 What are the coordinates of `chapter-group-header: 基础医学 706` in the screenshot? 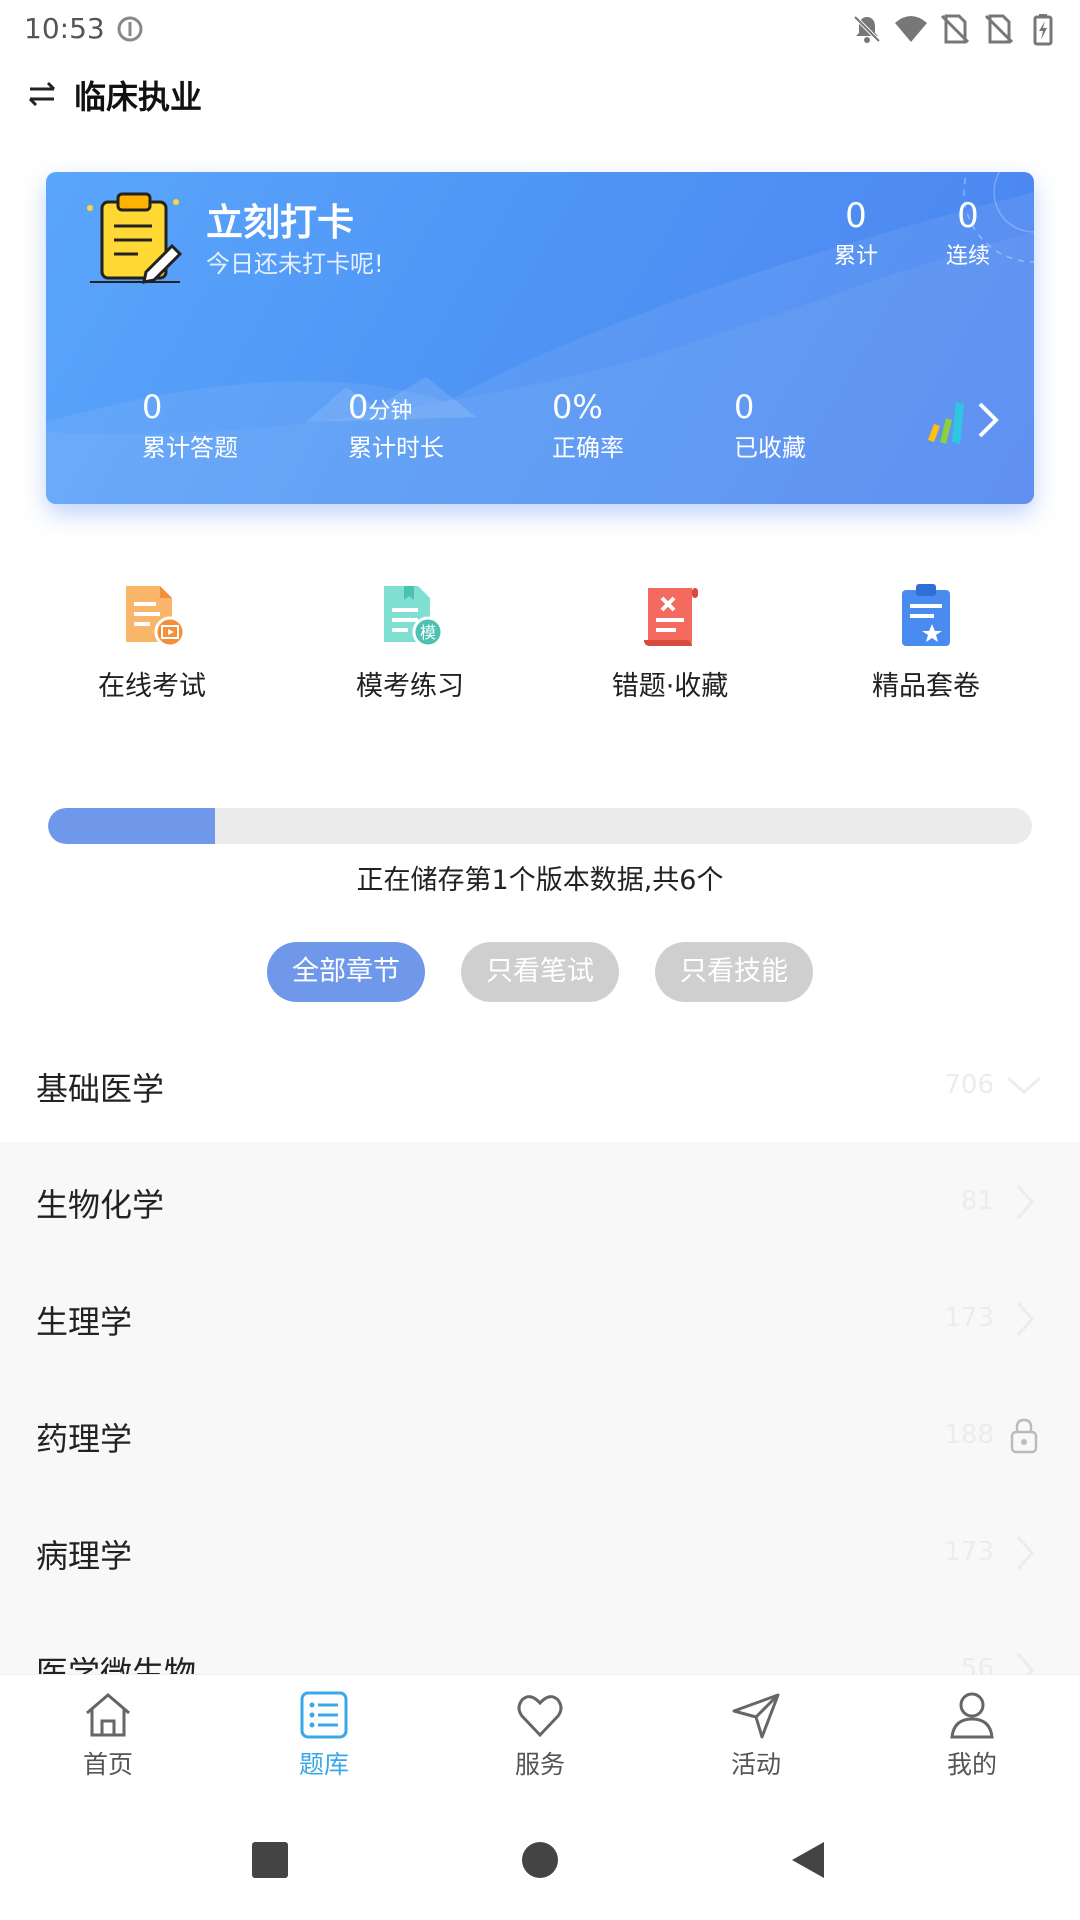 It's located at (540, 1084).